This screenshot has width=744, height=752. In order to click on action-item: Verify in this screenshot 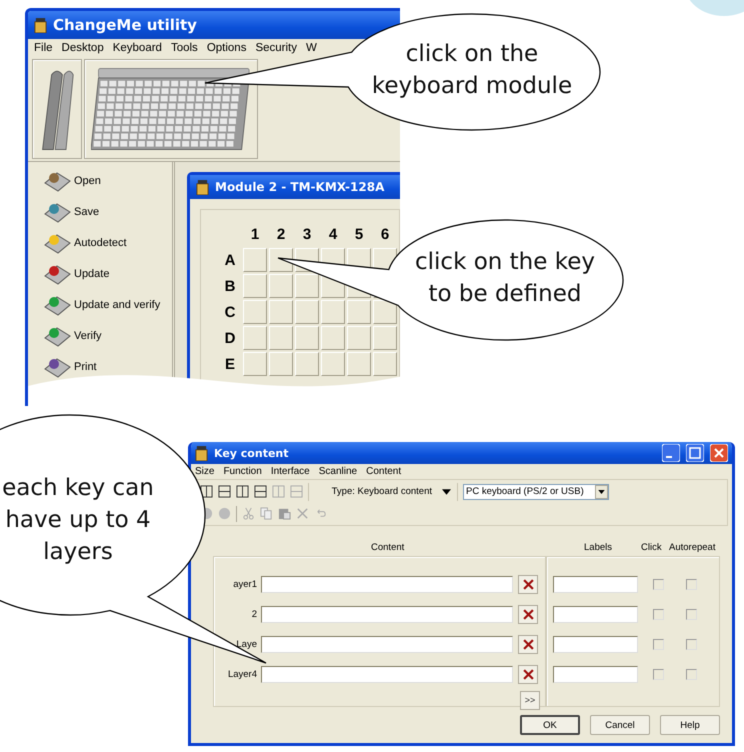, I will do `click(107, 336)`.